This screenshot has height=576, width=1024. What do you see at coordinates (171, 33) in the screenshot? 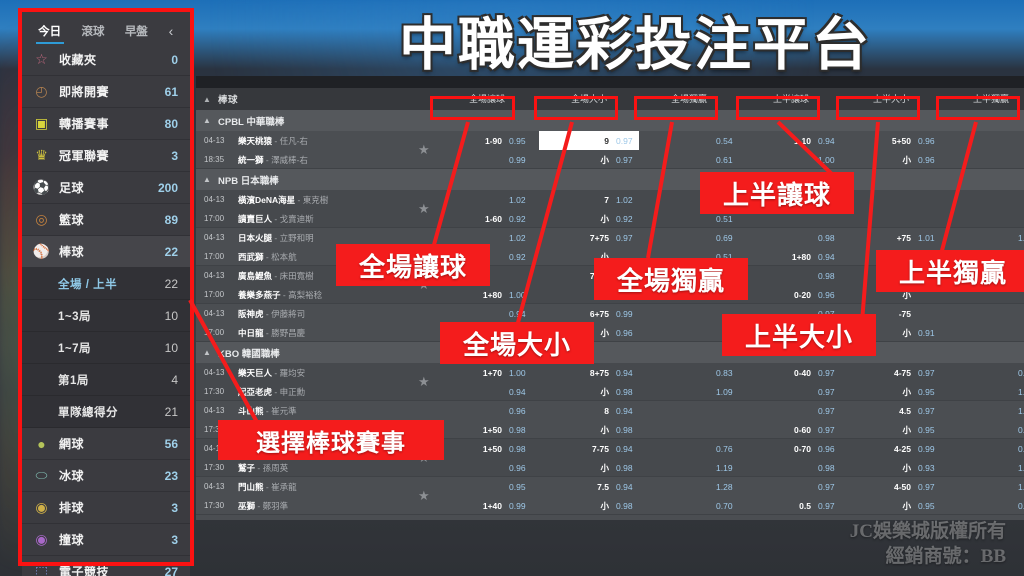
I see `chevron-left-icon: ‹` at bounding box center [171, 33].